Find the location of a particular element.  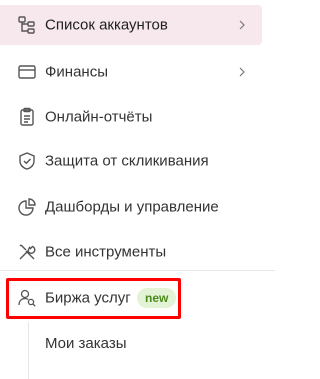

menu-item-click-fraud-protection: Защита от скликивания is located at coordinates (131, 161).